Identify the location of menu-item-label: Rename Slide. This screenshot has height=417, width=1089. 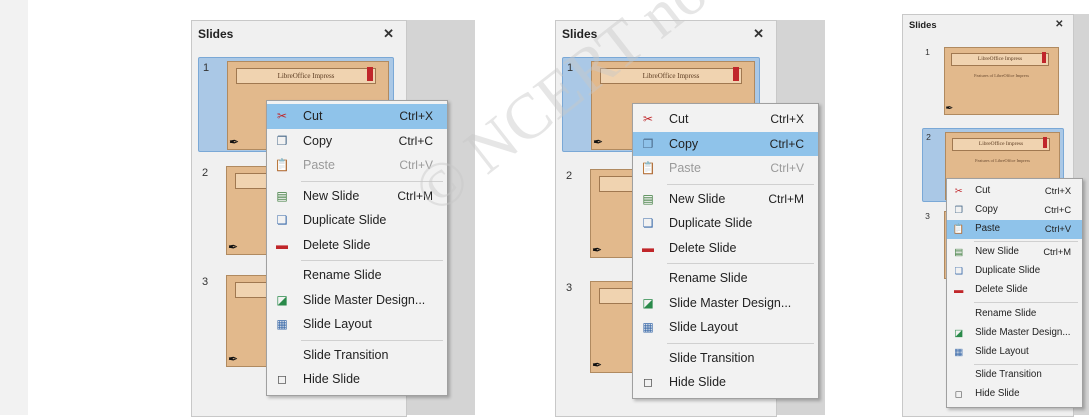
(342, 275).